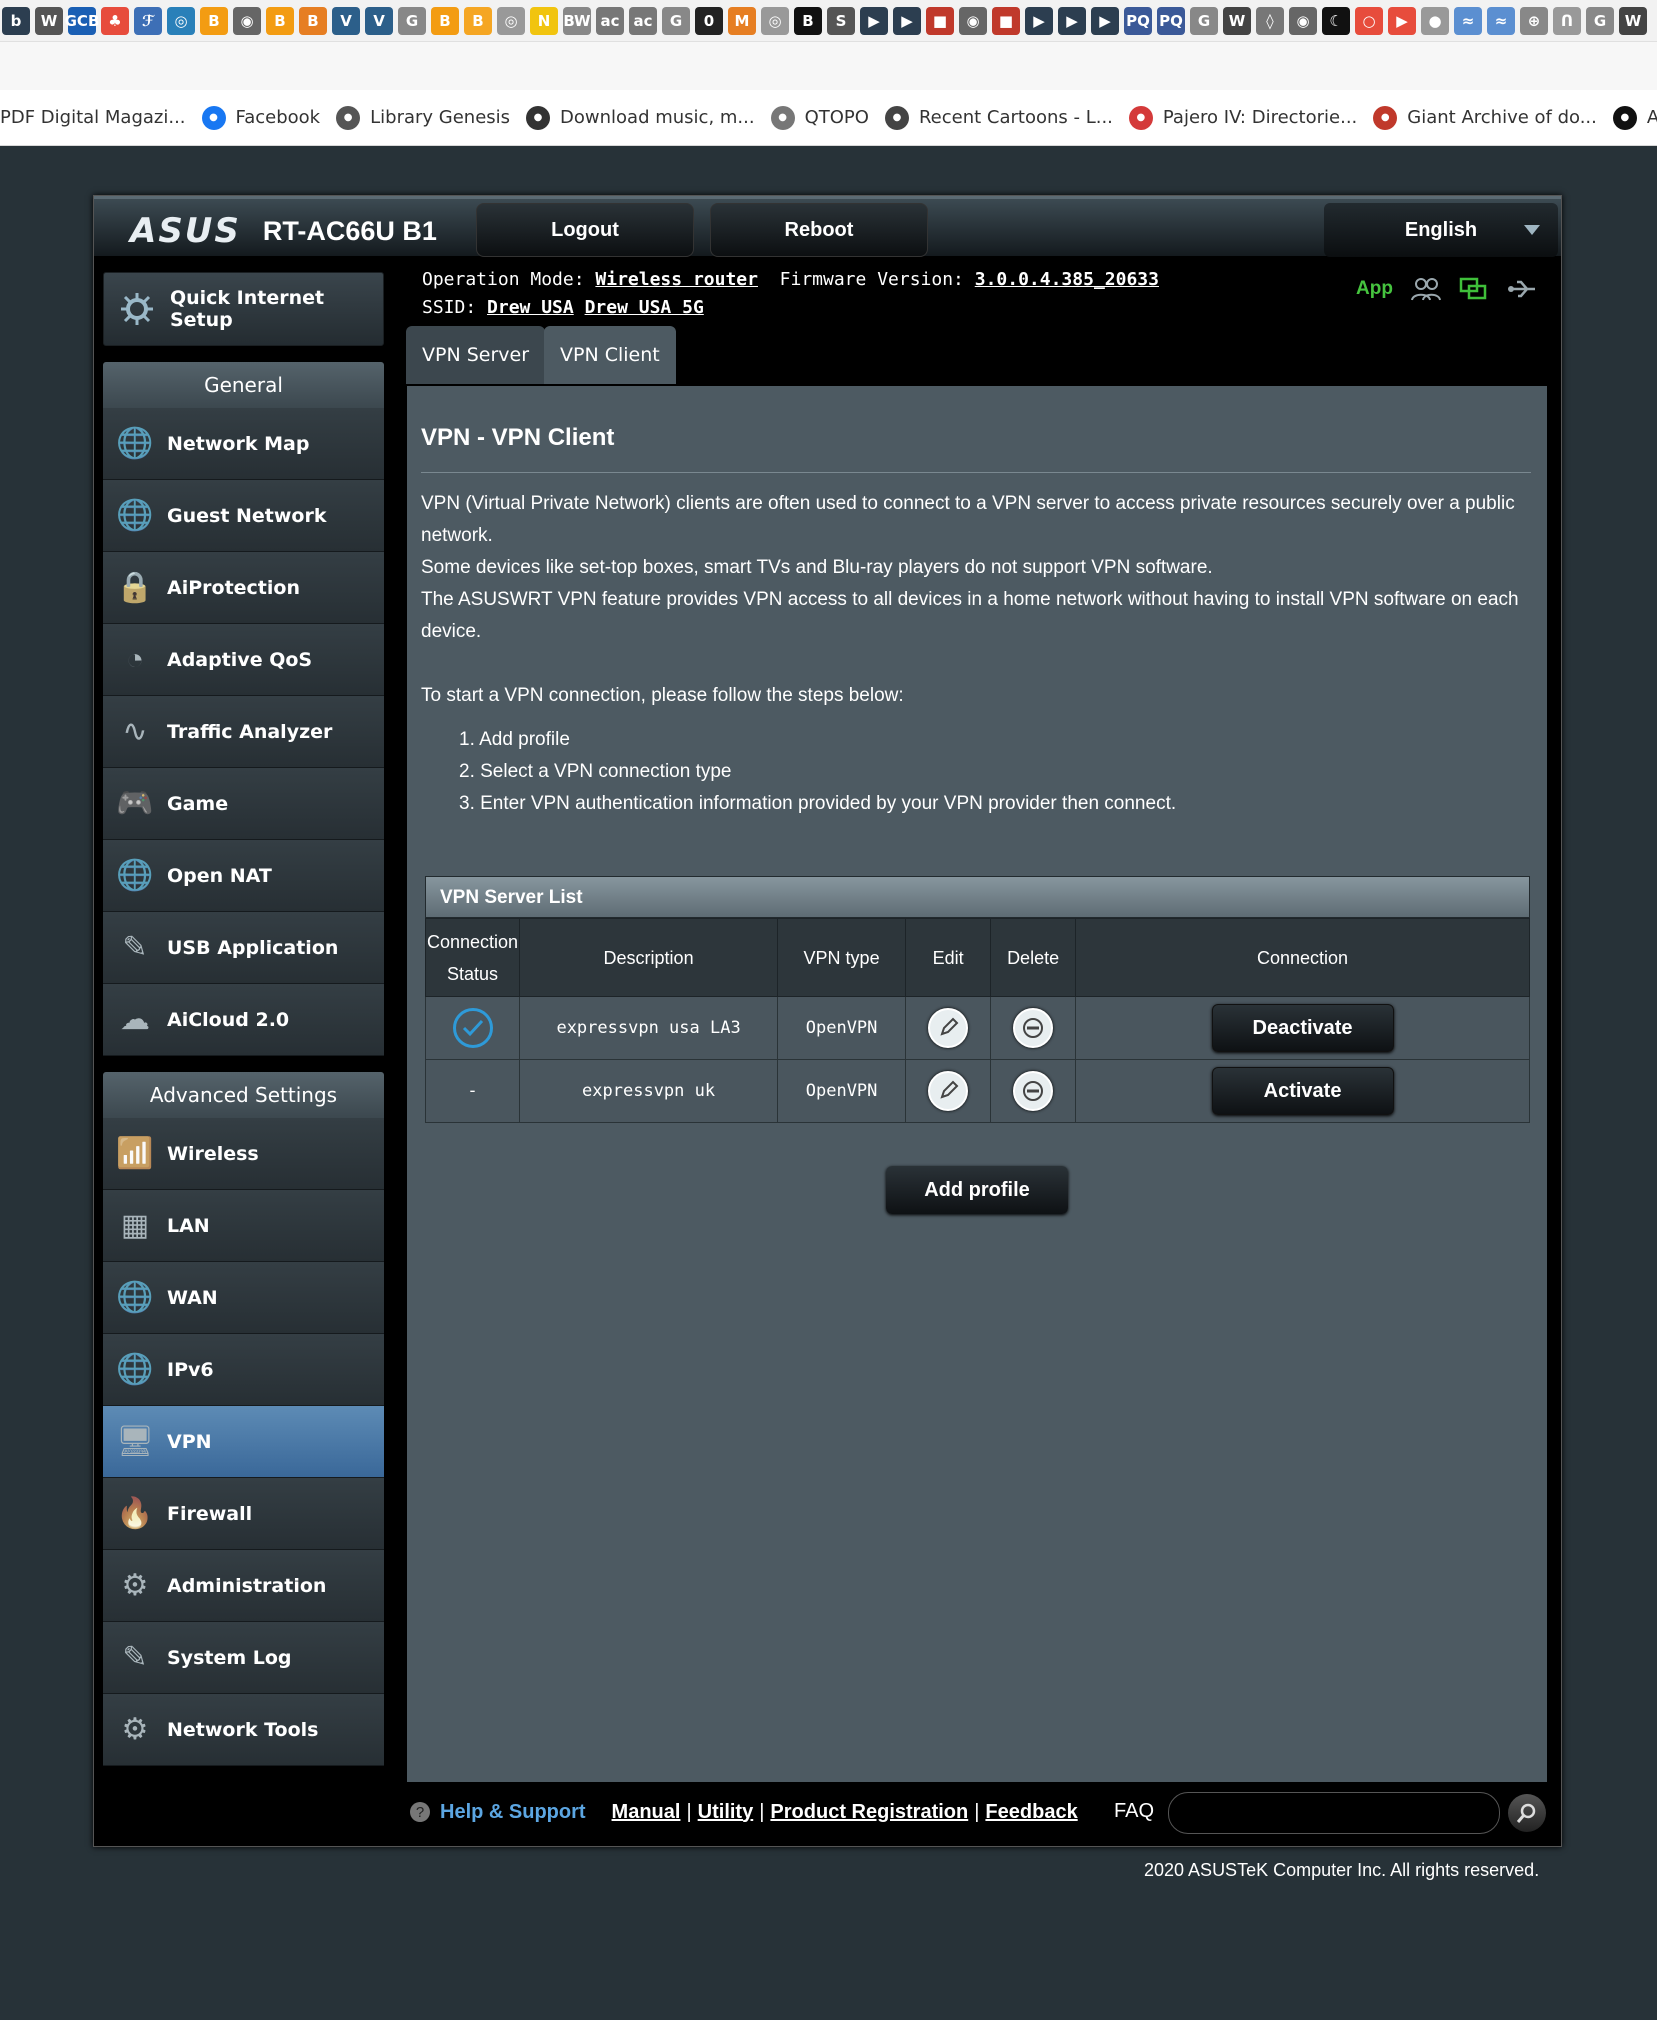  I want to click on sidebar-item-firewall: 🔥 Firewall, so click(243, 1514).